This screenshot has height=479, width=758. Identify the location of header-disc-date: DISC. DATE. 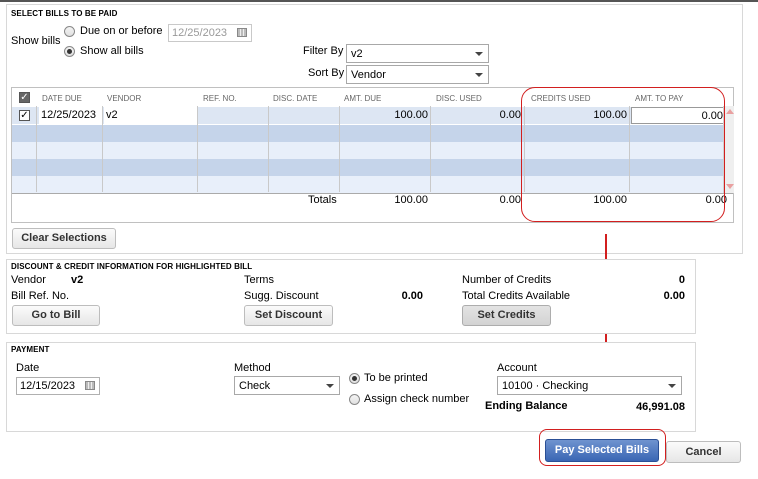
(295, 98).